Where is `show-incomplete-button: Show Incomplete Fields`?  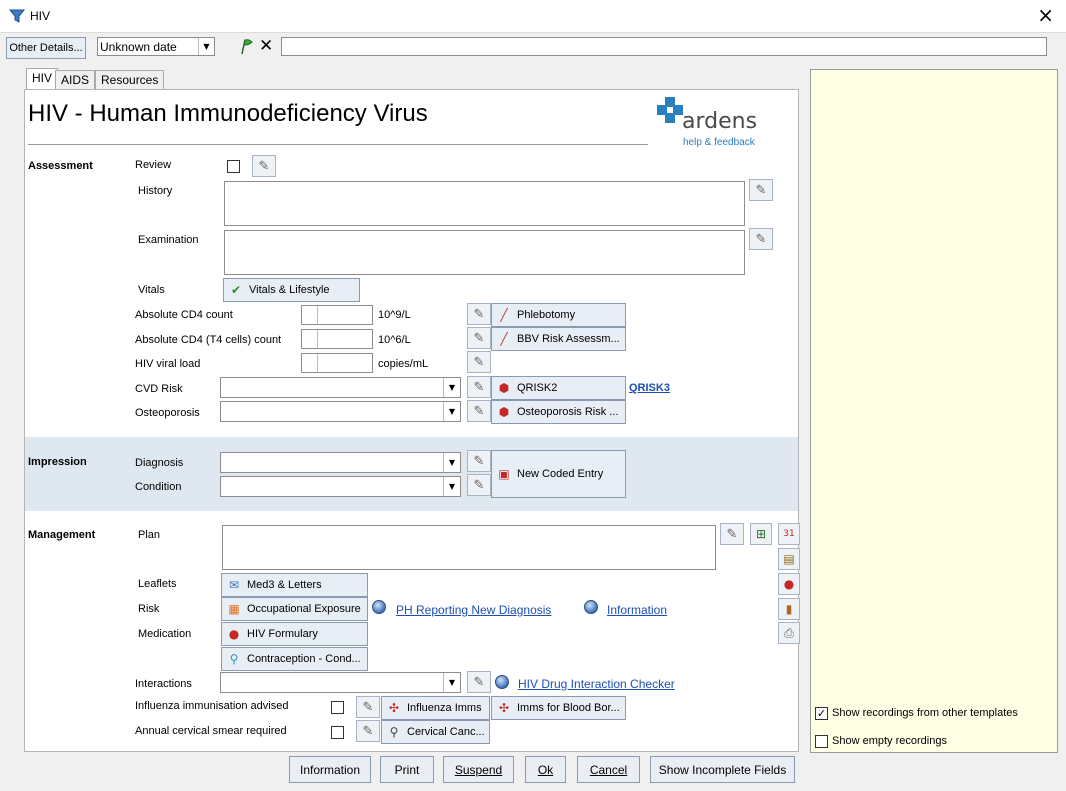
show-incomplete-button: Show Incomplete Fields is located at coordinates (722, 769).